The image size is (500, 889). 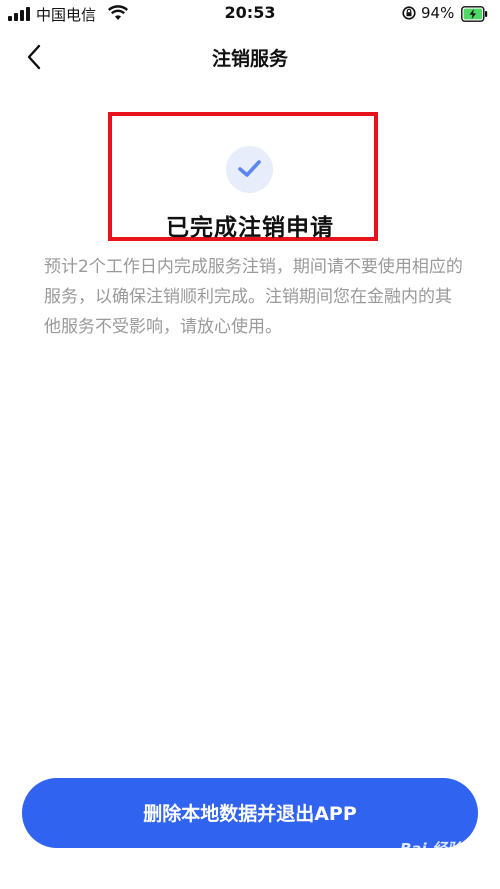 I want to click on success-title: 已完成注销申请, so click(x=250, y=228).